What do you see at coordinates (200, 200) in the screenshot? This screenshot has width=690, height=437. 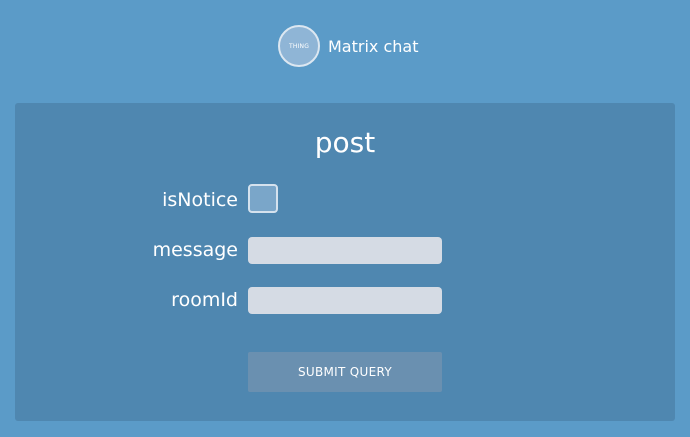 I see `isnotice-label: isNotice` at bounding box center [200, 200].